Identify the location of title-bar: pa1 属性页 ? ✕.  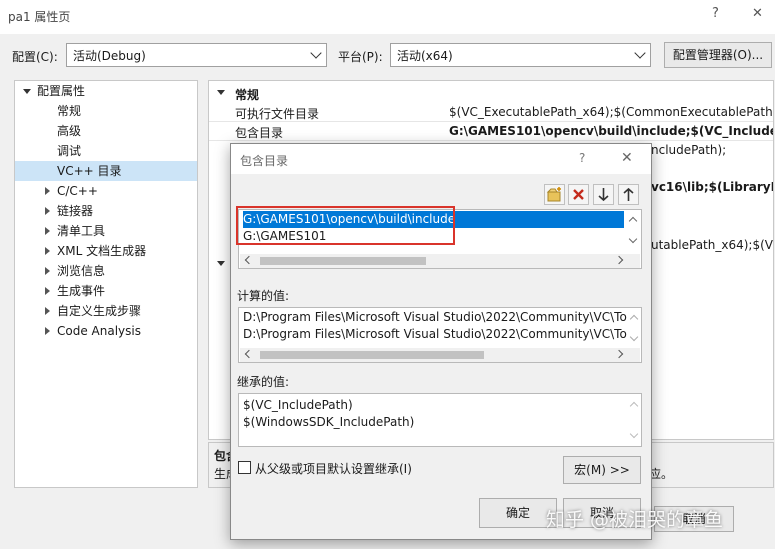
(387, 17).